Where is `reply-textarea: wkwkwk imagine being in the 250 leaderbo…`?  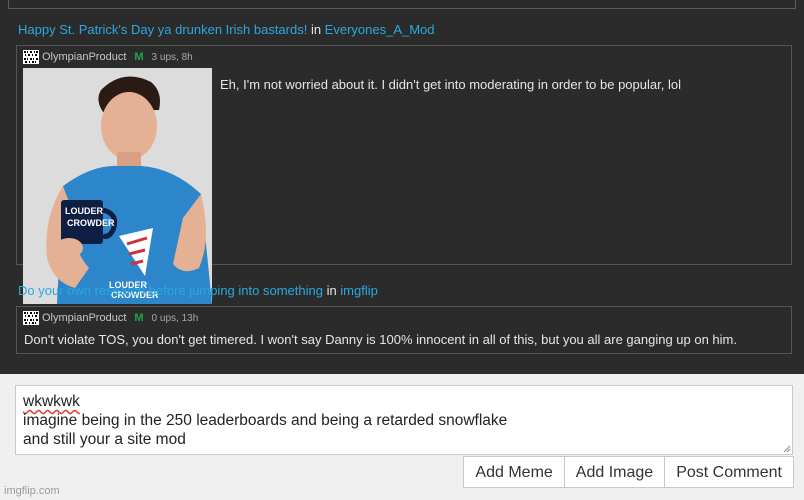 reply-textarea: wkwkwk imagine being in the 250 leaderbo… is located at coordinates (404, 420).